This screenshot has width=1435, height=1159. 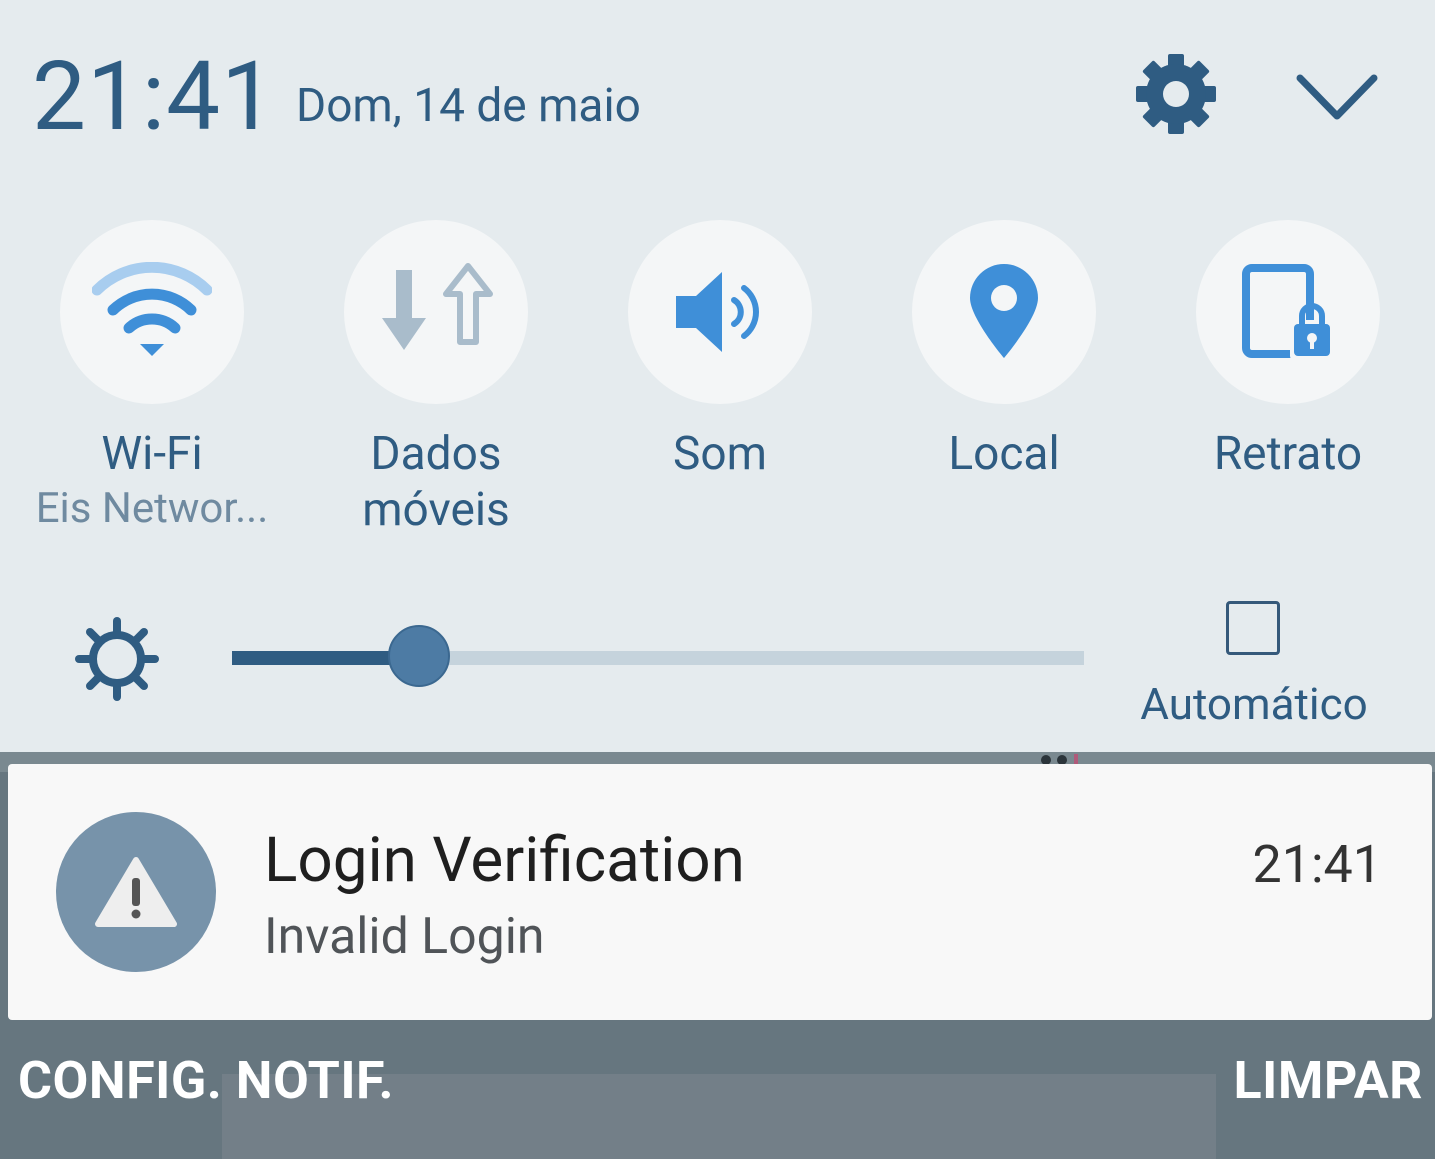 I want to click on clear-all-button: LIMPAR, so click(x=1328, y=1081).